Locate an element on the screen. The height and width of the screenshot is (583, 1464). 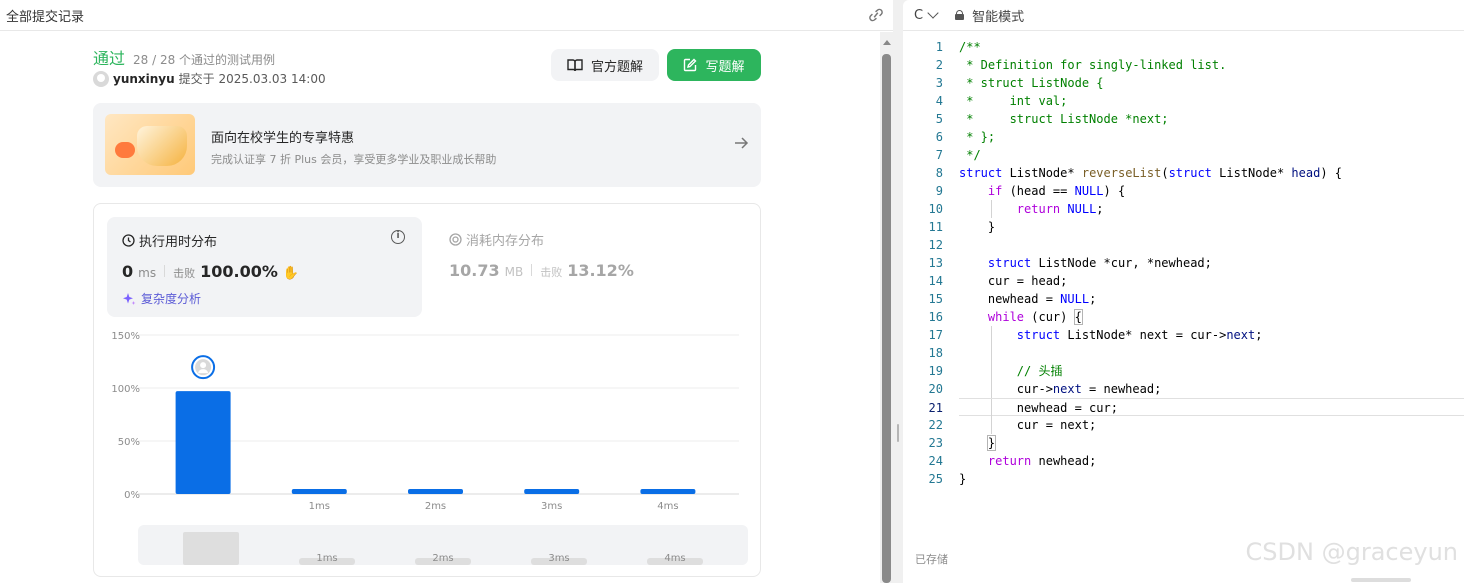
code-line: 12 is located at coordinates (935, 245).